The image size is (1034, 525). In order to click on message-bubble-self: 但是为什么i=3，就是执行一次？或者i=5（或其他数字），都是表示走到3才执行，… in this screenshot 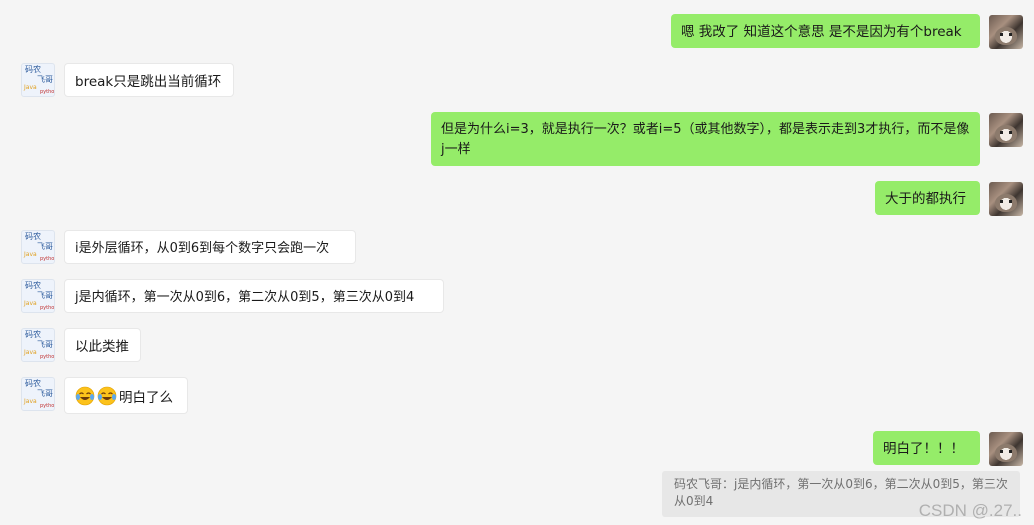, I will do `click(705, 139)`.